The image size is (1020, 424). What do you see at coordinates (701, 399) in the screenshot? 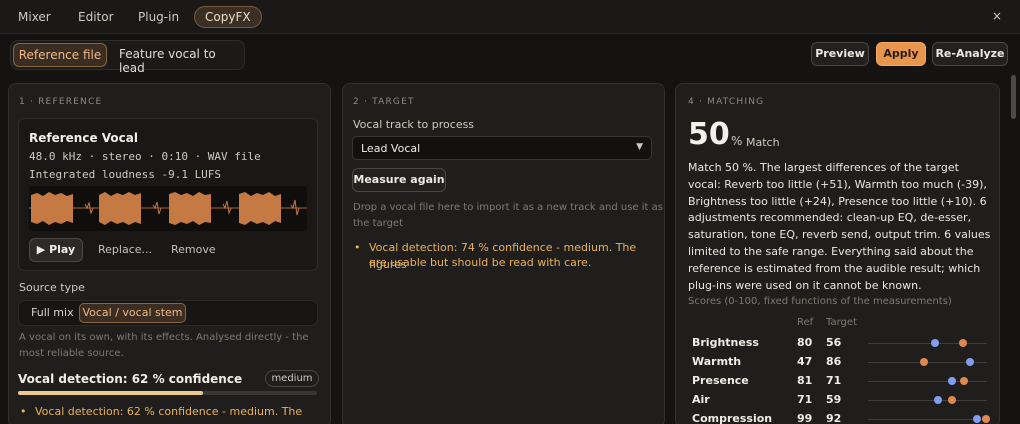
I see `score-name: Air` at bounding box center [701, 399].